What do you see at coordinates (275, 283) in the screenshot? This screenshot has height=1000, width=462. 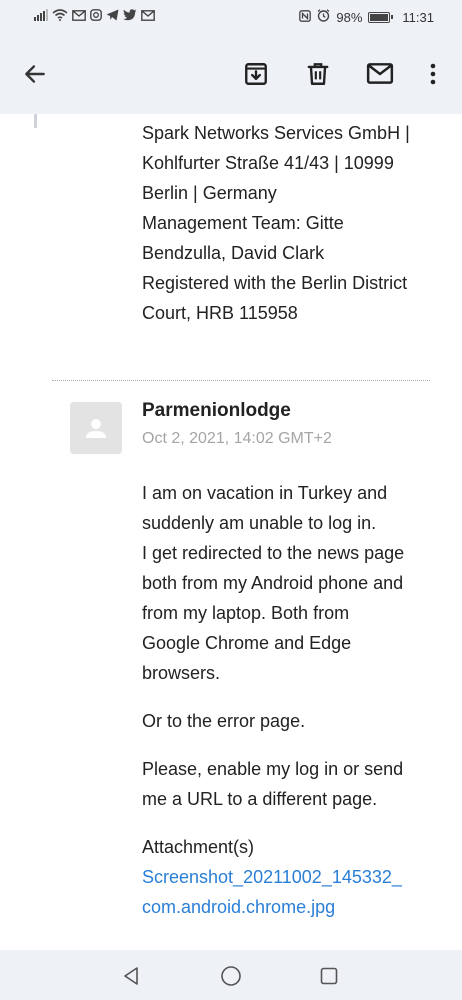 I see `signature-line: Registered with the Berlin District` at bounding box center [275, 283].